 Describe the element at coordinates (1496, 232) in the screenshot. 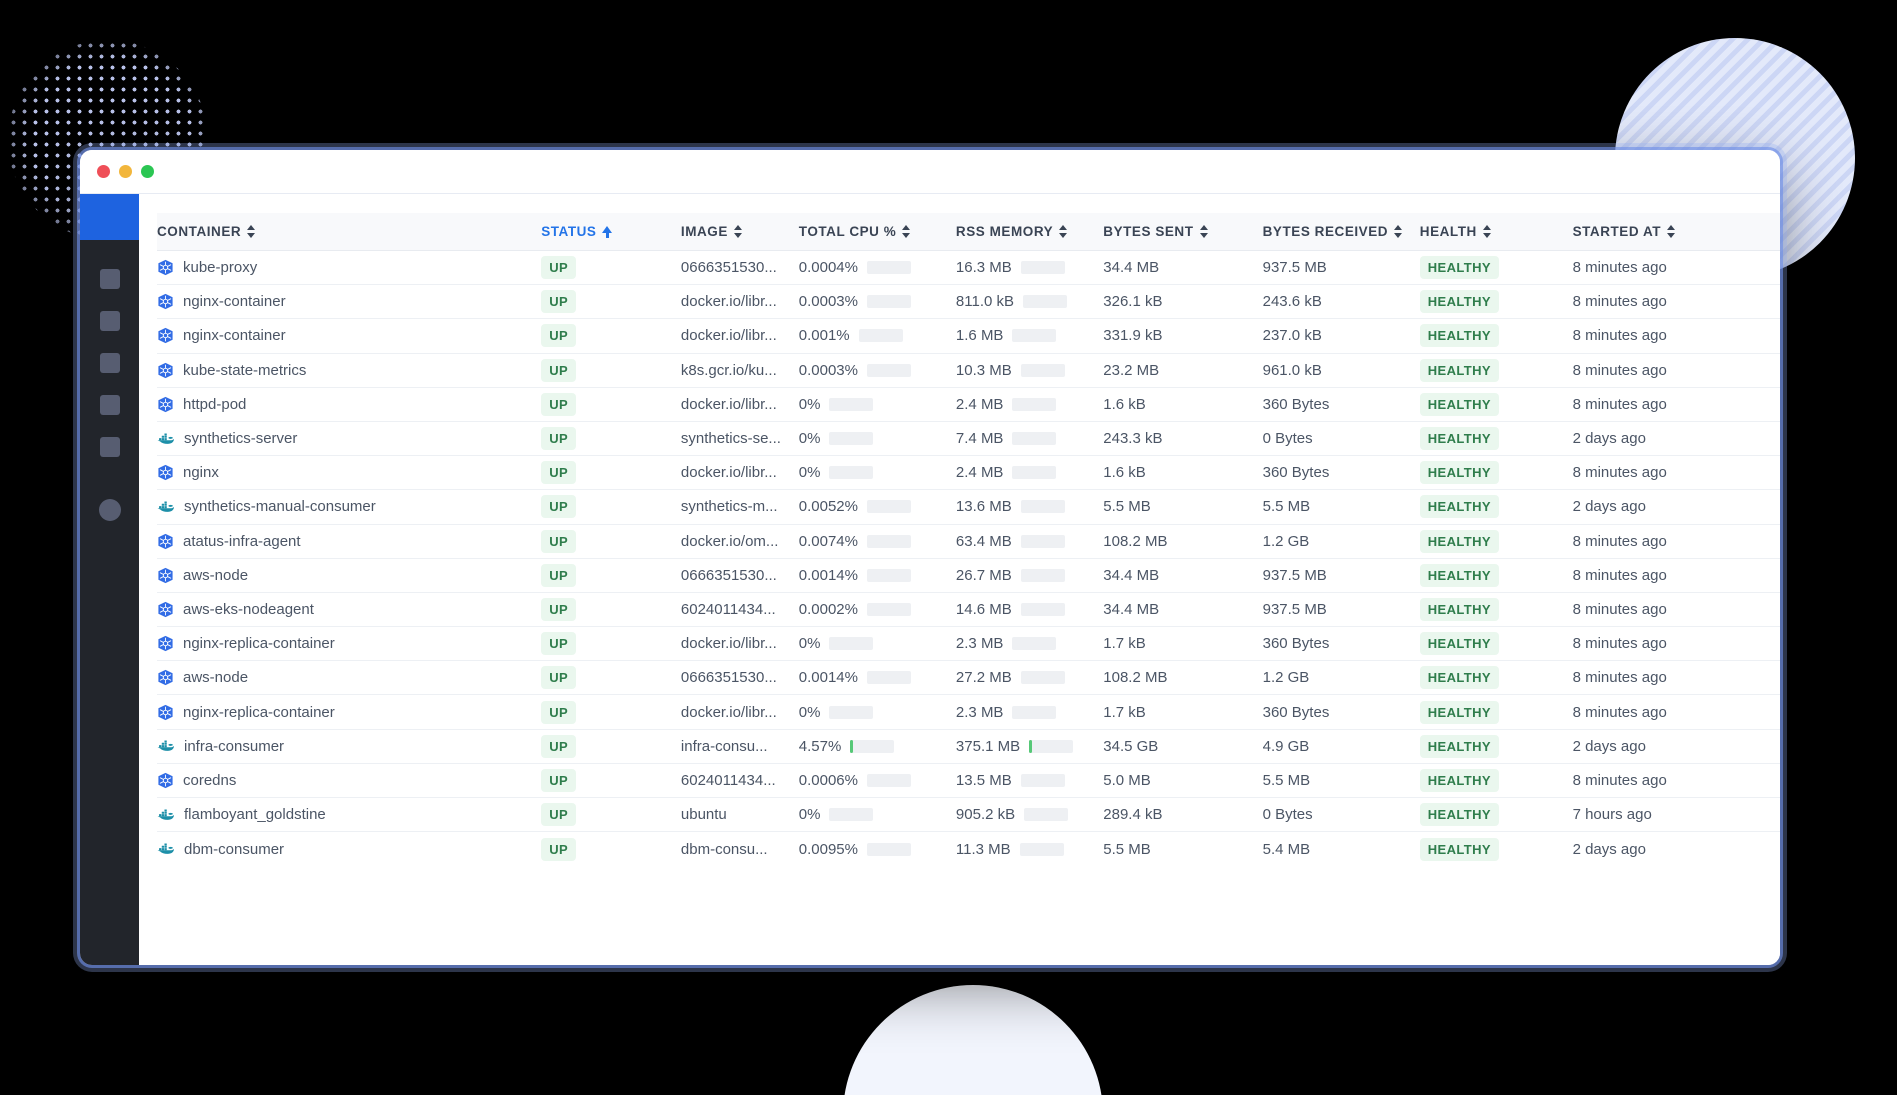

I see `column-header-health: HEALTH` at that location.